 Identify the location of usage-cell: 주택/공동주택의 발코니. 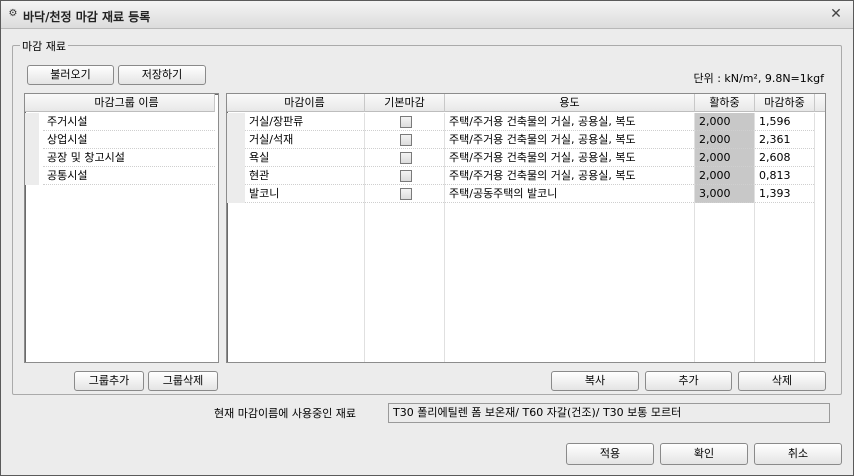
(569, 194).